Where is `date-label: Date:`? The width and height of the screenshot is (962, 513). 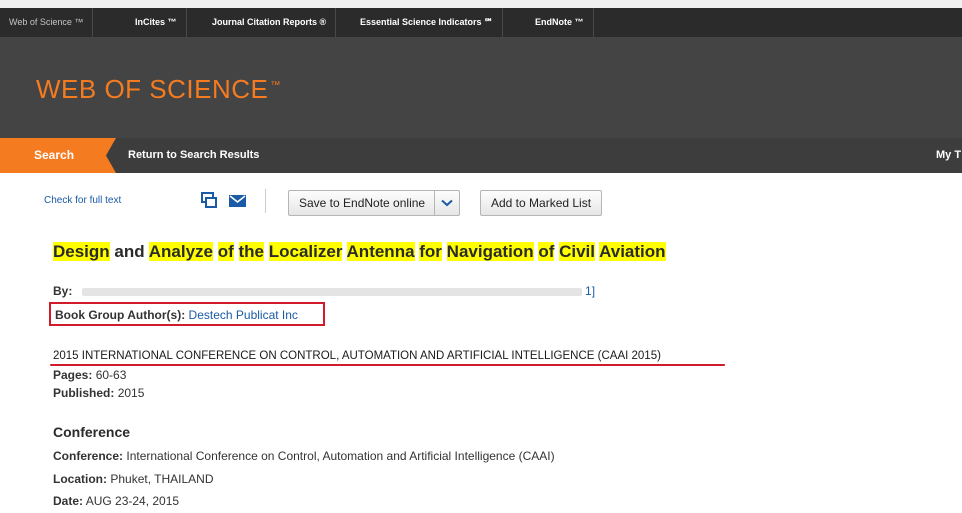
date-label: Date: is located at coordinates (68, 501).